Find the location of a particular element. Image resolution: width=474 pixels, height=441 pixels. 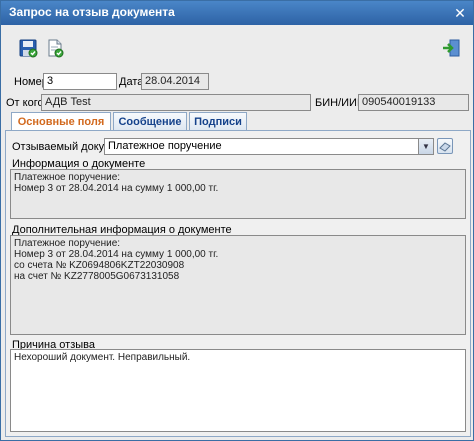

date-label: Дата is located at coordinates (131, 82).